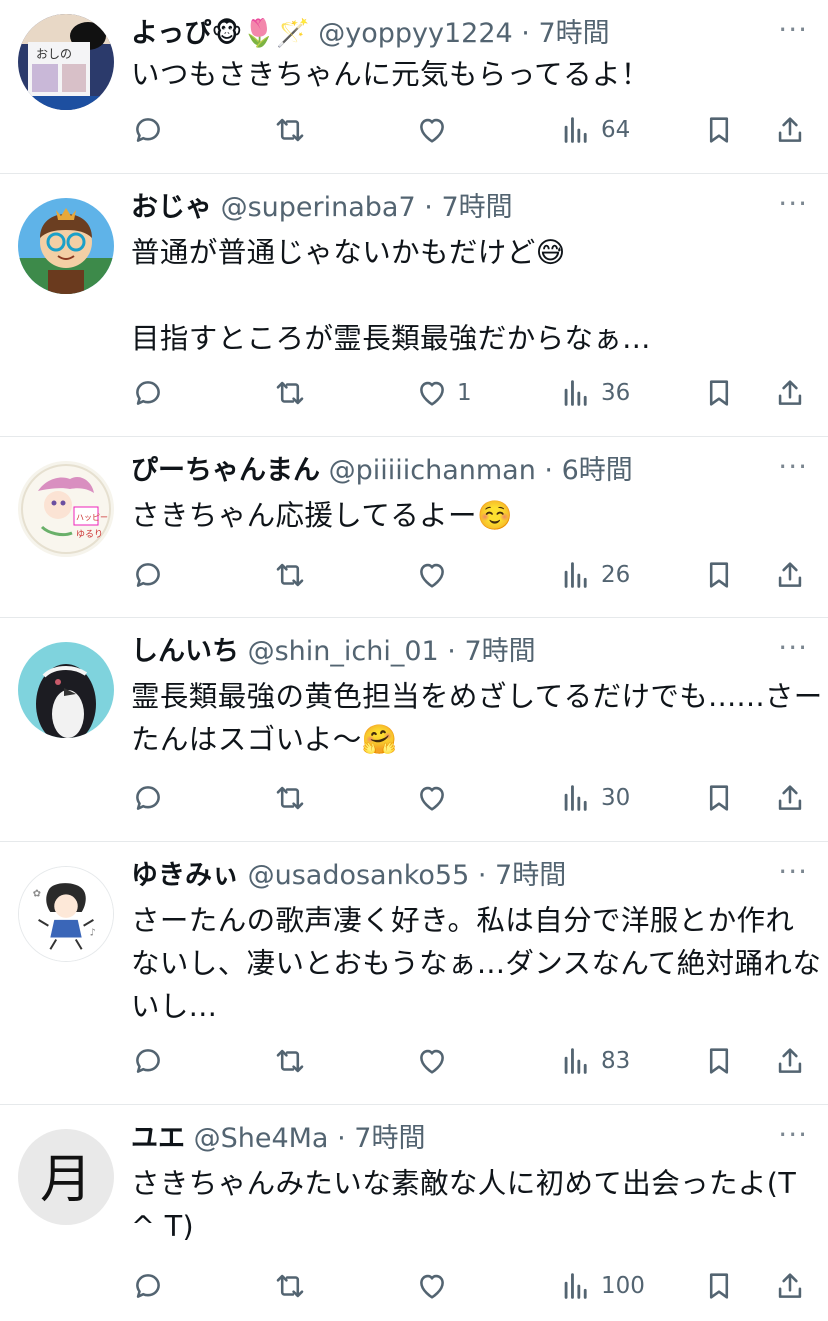  Describe the element at coordinates (185, 651) in the screenshot. I see `display-name: しんいち` at that location.